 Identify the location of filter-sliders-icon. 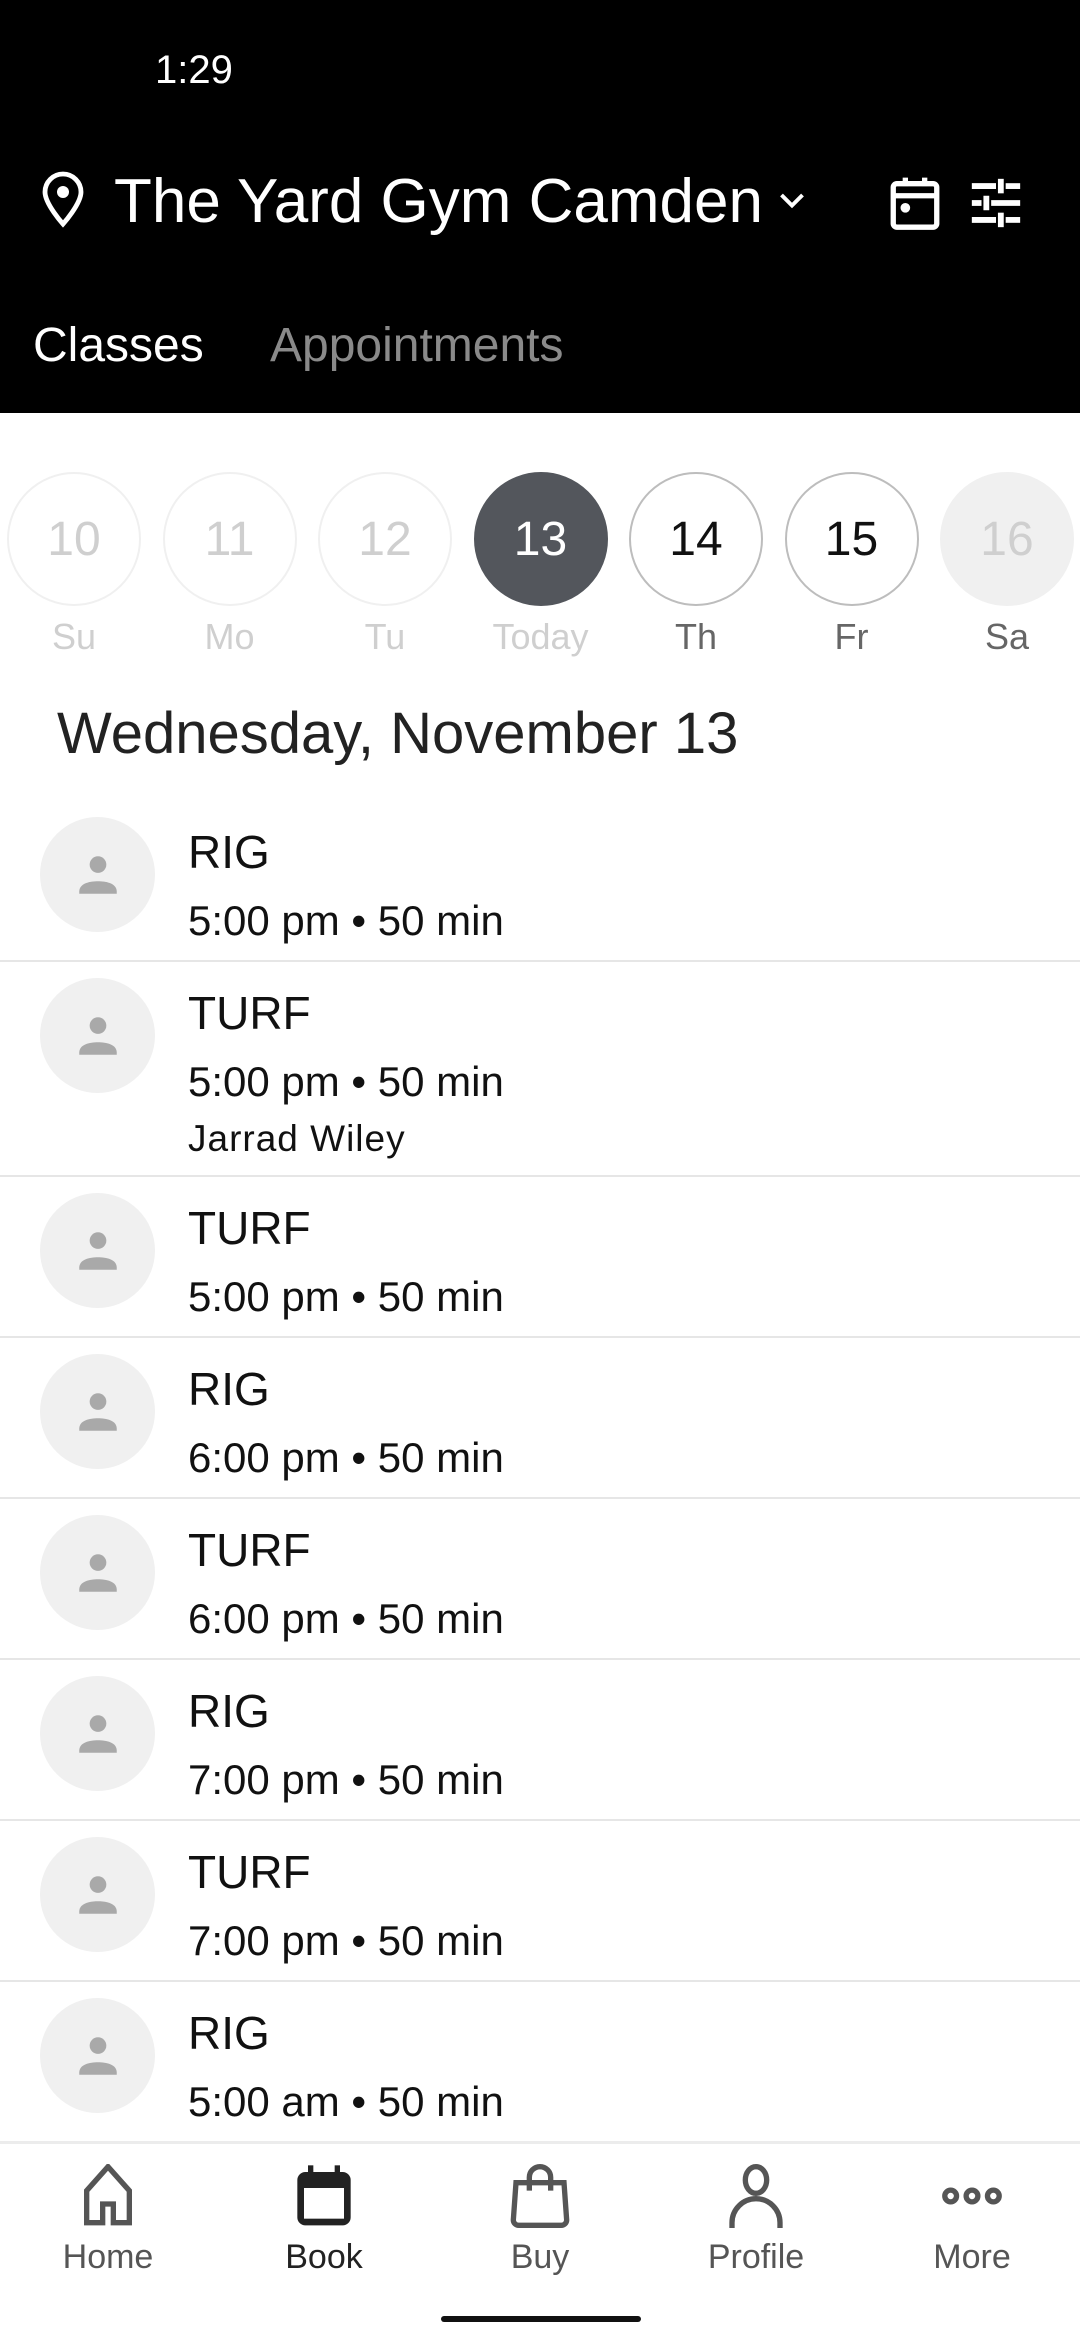
(996, 203).